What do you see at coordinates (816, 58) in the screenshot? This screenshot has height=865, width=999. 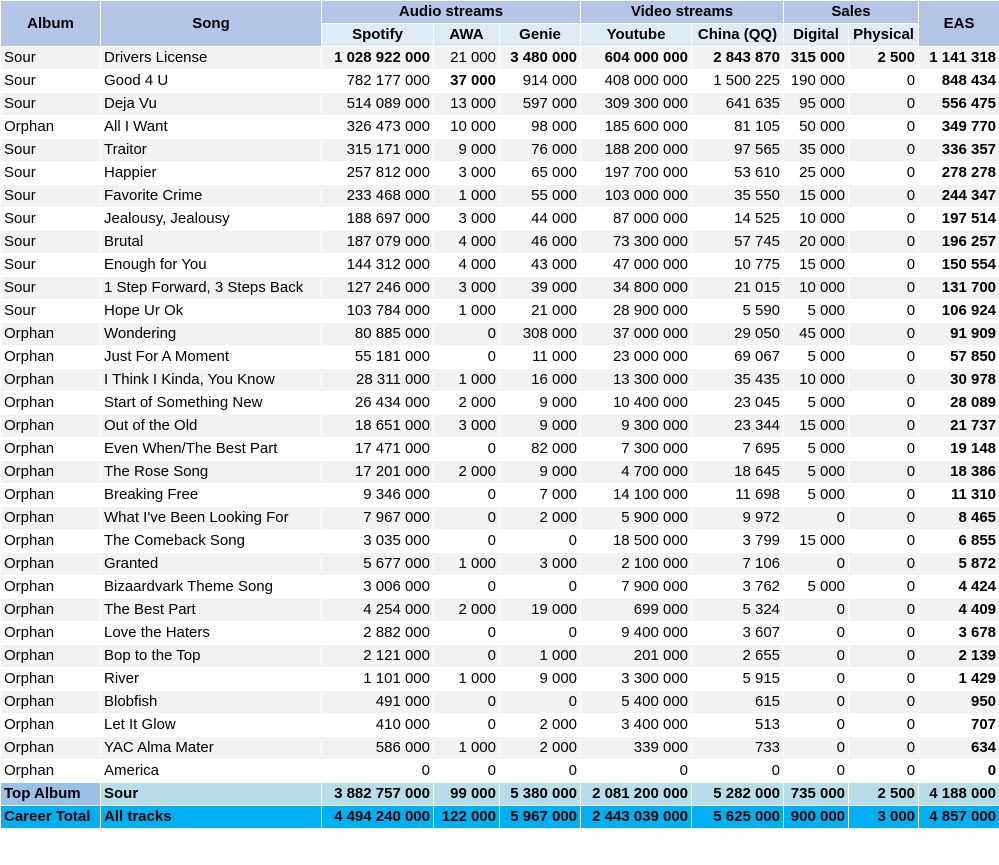 I see `value-cell: 315 000` at bounding box center [816, 58].